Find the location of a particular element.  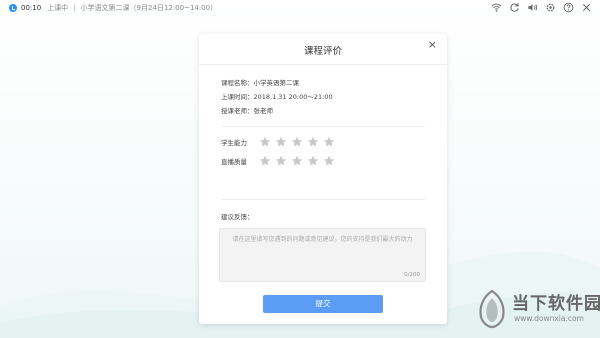

rating-label: 直播质量 is located at coordinates (234, 162).